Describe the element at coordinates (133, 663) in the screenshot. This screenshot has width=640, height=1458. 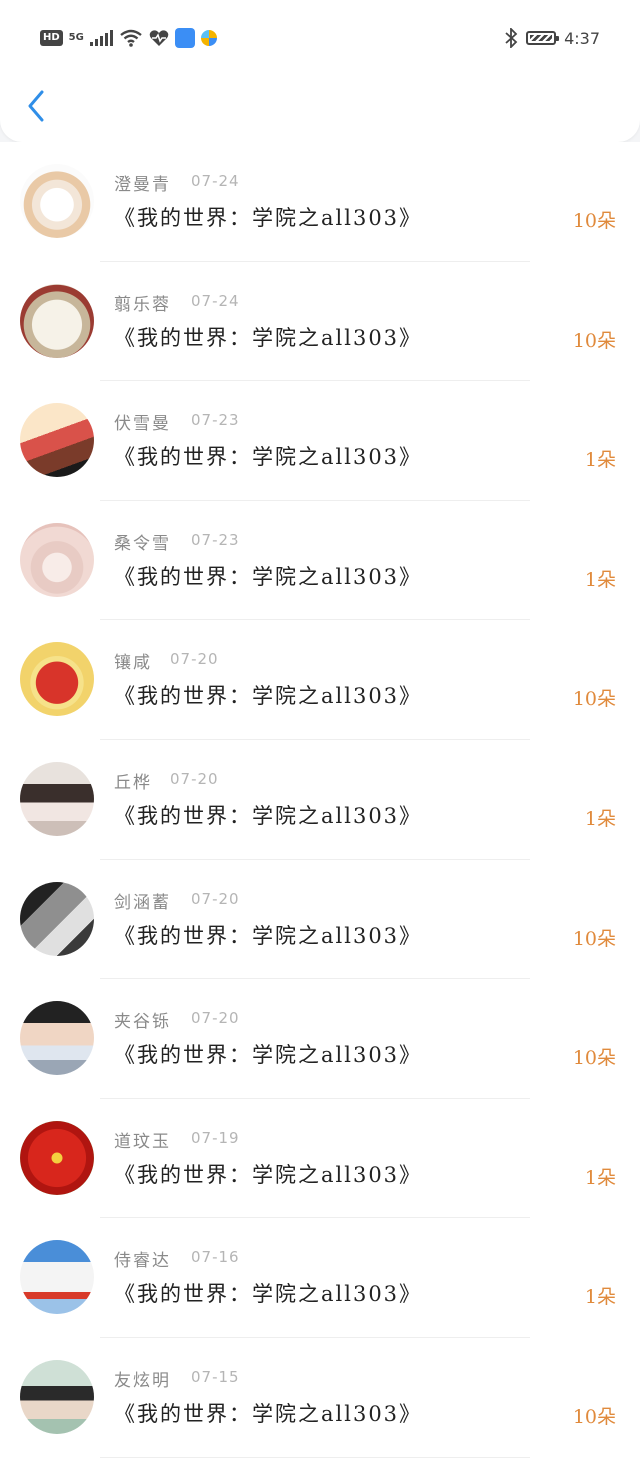
I see `user-name: 镶咸` at that location.